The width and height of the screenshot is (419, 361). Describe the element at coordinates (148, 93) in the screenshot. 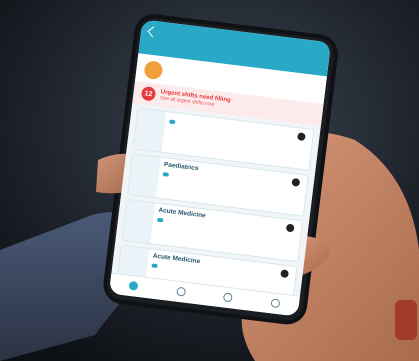

I see `urgent-count: 12` at that location.